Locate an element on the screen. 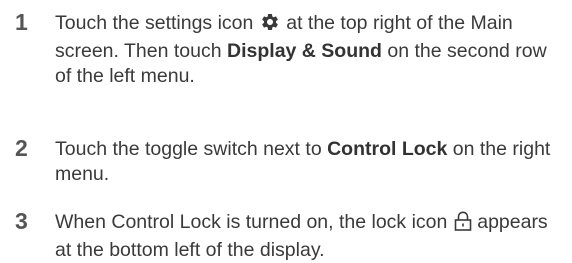  lock-icon is located at coordinates (463, 224).